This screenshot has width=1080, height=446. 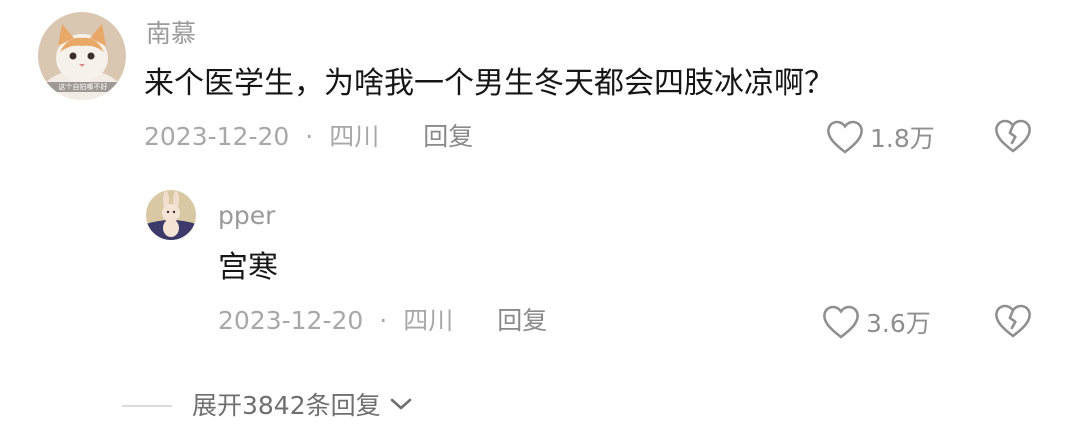 I want to click on reply-meta: 2023-12-20 · 四川 回复, so click(x=382, y=321).